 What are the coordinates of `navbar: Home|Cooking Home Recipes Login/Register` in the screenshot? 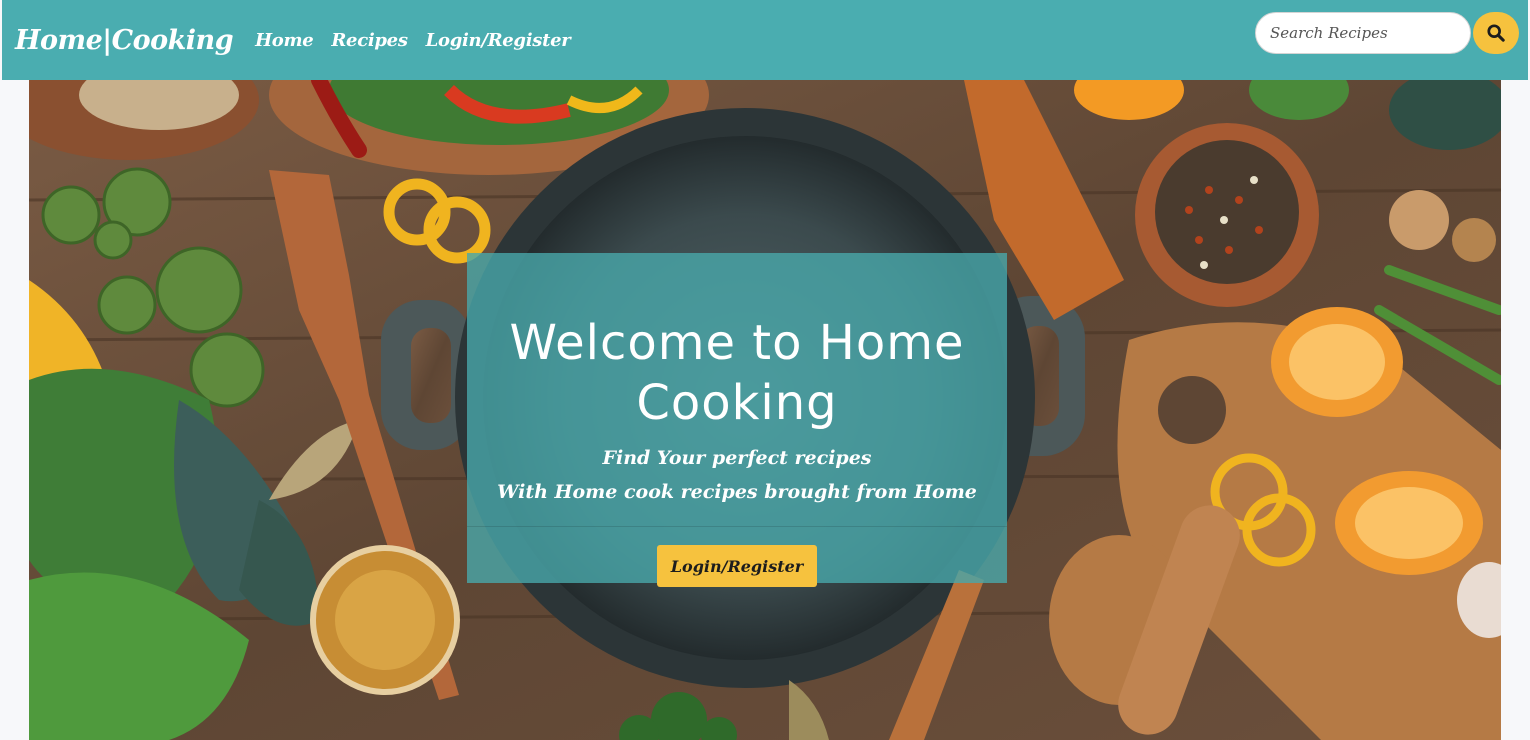 It's located at (765, 40).